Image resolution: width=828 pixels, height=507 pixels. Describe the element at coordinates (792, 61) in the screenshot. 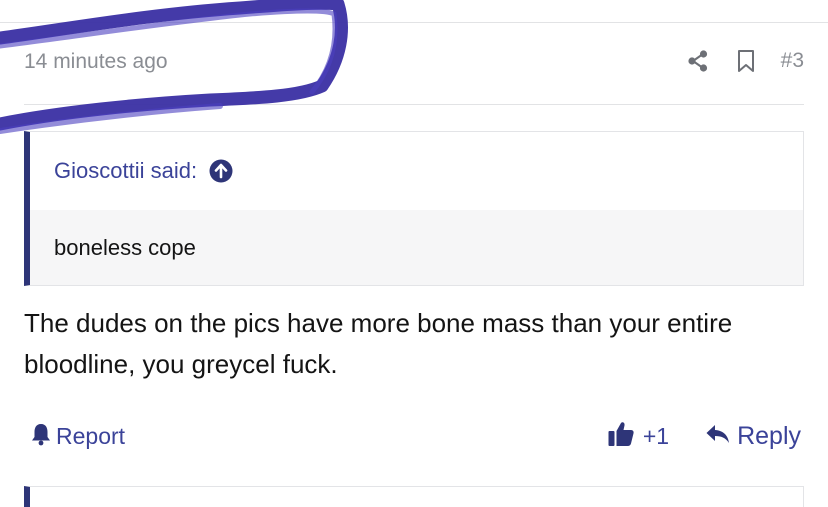

I see `post-number-link: #3` at that location.